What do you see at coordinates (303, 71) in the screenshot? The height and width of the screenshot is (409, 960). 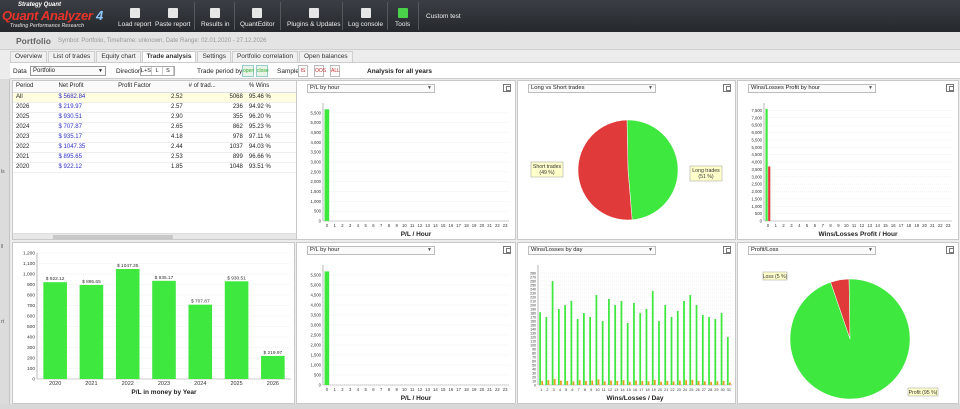 I see `sample-is-icon: IS` at bounding box center [303, 71].